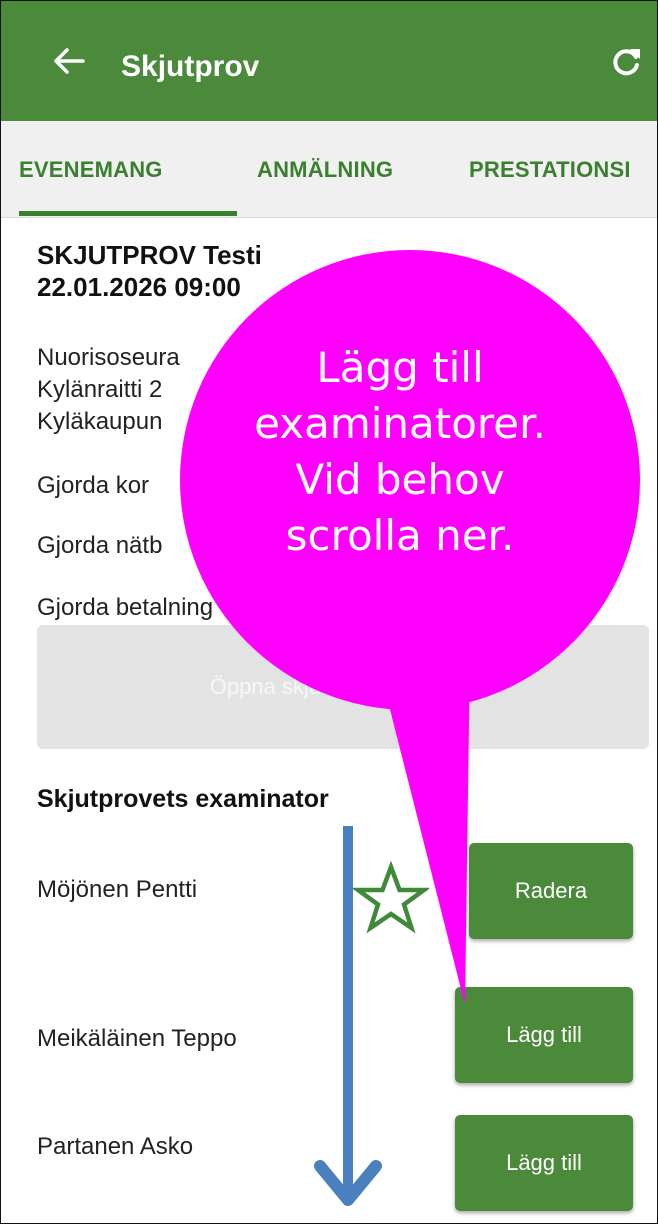 This screenshot has height=1224, width=658. Describe the element at coordinates (329, 61) in the screenshot. I see `app-bar: Skjutprov` at that location.